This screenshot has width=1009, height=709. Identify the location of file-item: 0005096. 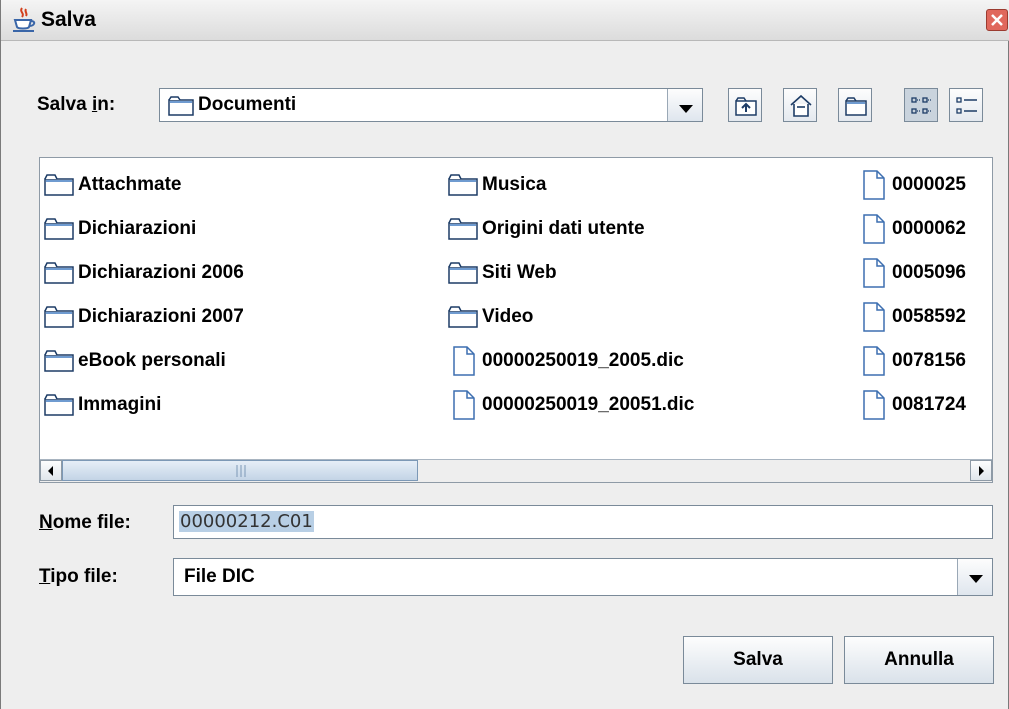
(912, 273).